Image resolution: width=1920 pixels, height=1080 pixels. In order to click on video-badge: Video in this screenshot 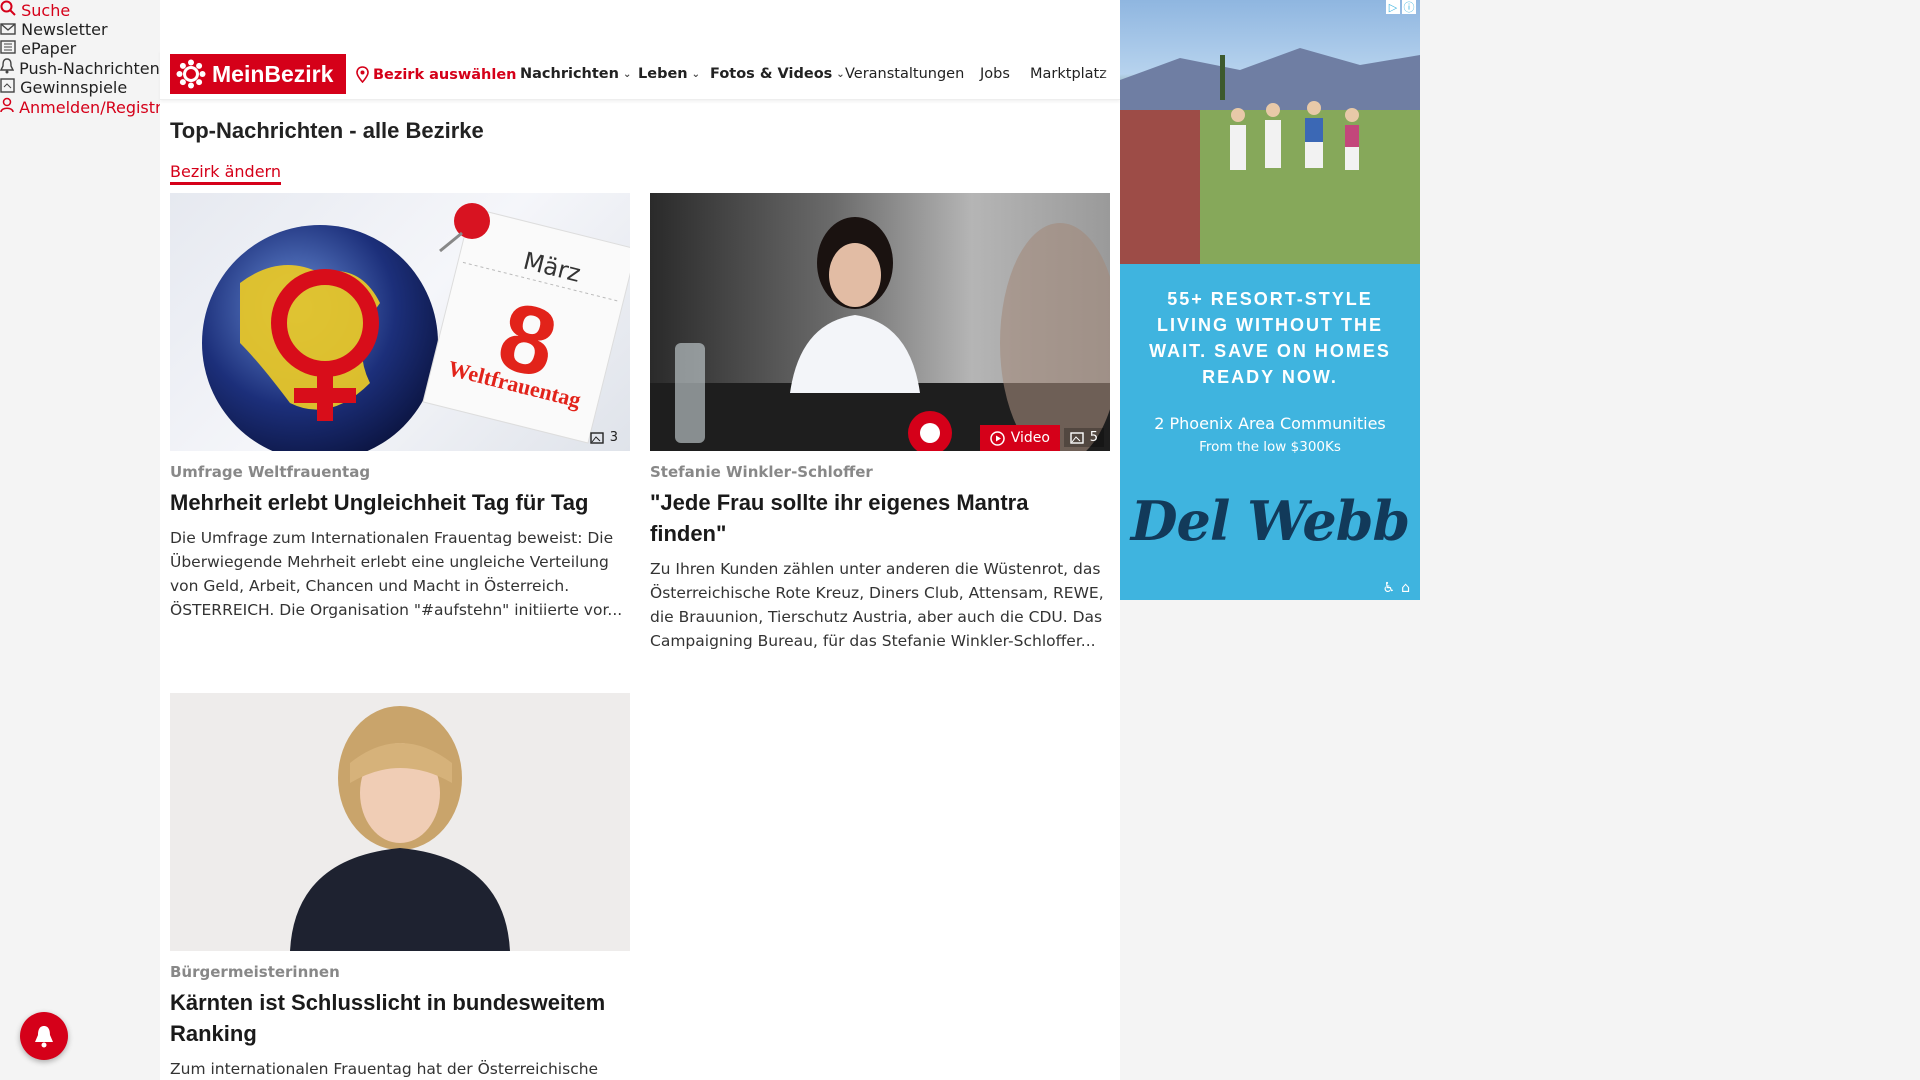, I will do `click(1019, 438)`.